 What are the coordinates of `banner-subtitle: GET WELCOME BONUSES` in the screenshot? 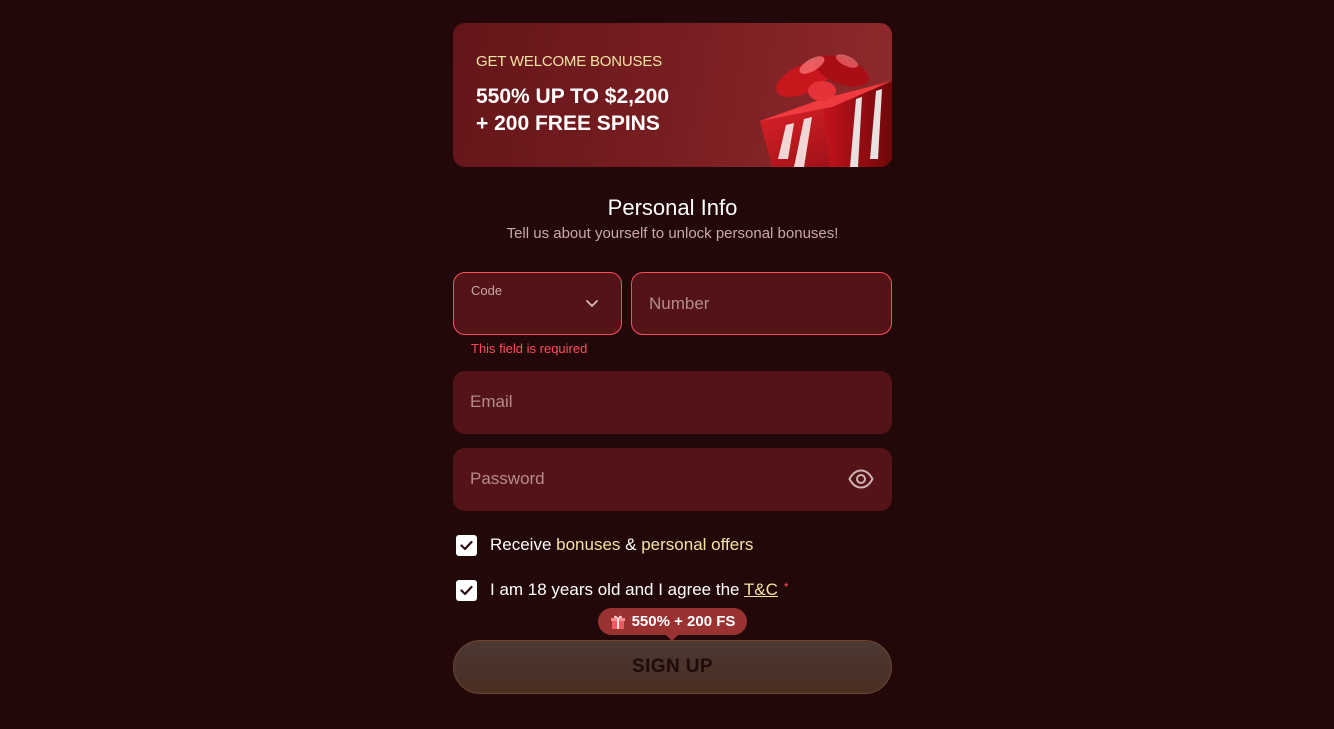 It's located at (569, 61).